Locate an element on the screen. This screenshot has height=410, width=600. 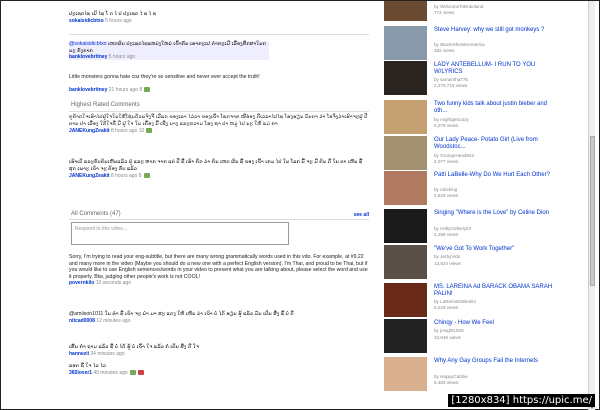
video-uploader: by mightgetcrazy is located at coordinates (451, 119).